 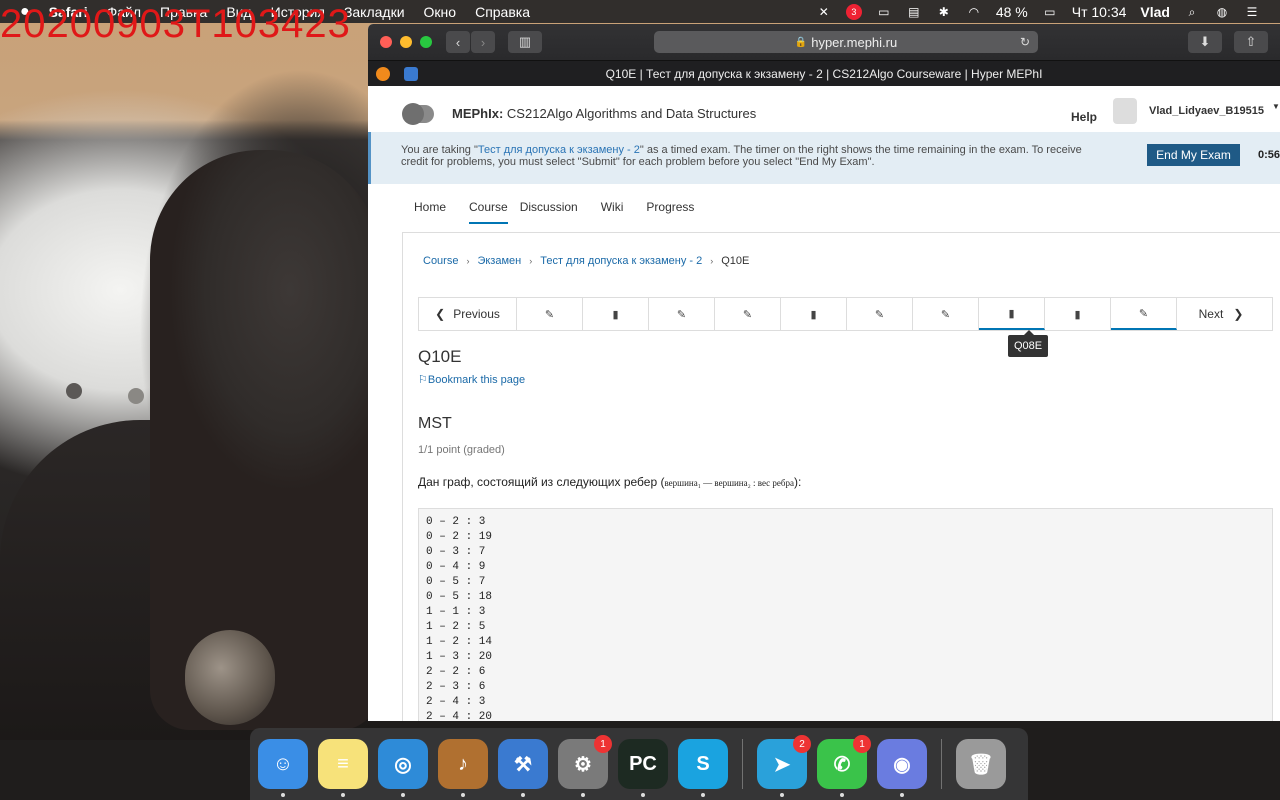 What do you see at coordinates (1252, 12) in the screenshot?
I see `notification-center-icon: ☰` at bounding box center [1252, 12].